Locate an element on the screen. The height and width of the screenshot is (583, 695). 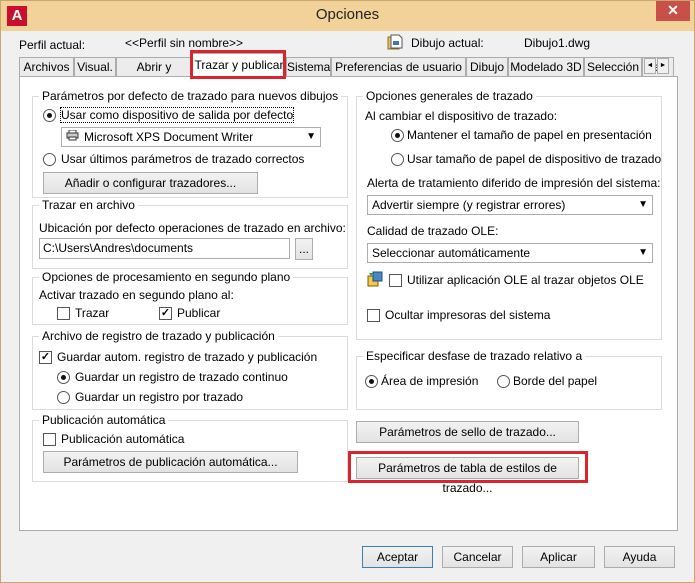
drawing-label: Dibujo actual: is located at coordinates (447, 43).